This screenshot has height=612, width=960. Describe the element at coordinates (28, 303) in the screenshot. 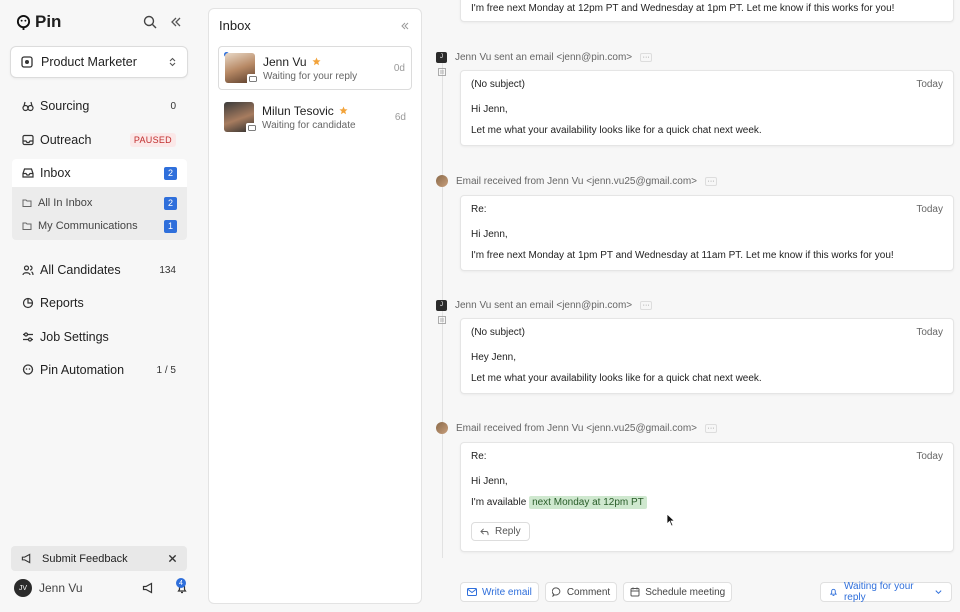

I see `pie-chart-icon` at that location.